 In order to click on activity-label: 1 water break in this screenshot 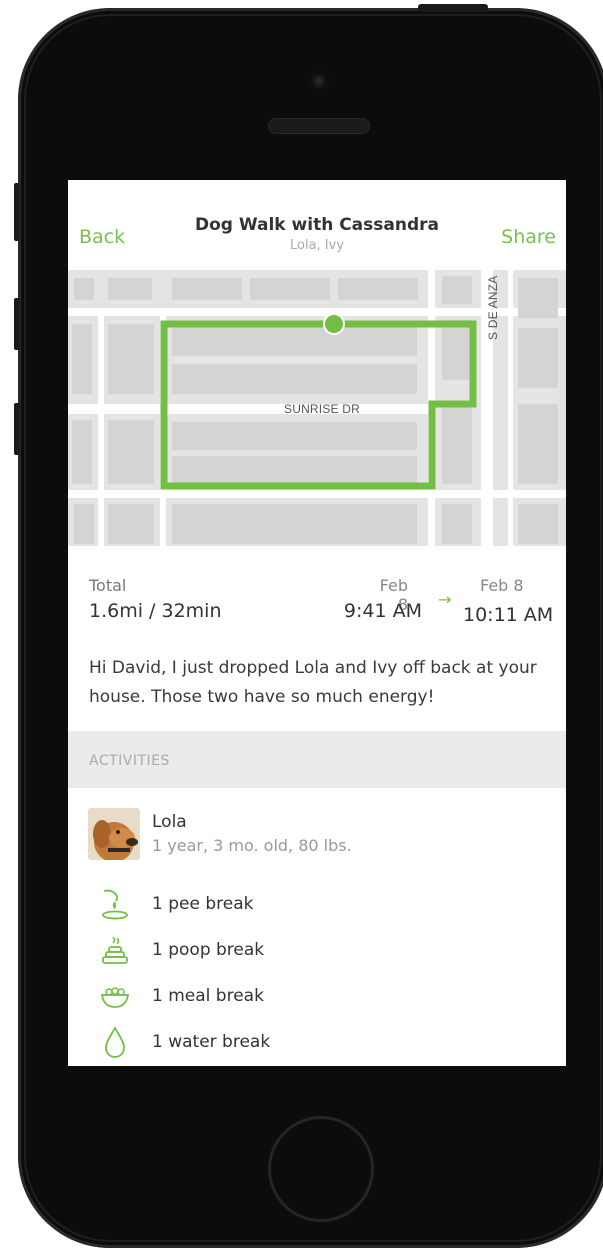, I will do `click(211, 1042)`.